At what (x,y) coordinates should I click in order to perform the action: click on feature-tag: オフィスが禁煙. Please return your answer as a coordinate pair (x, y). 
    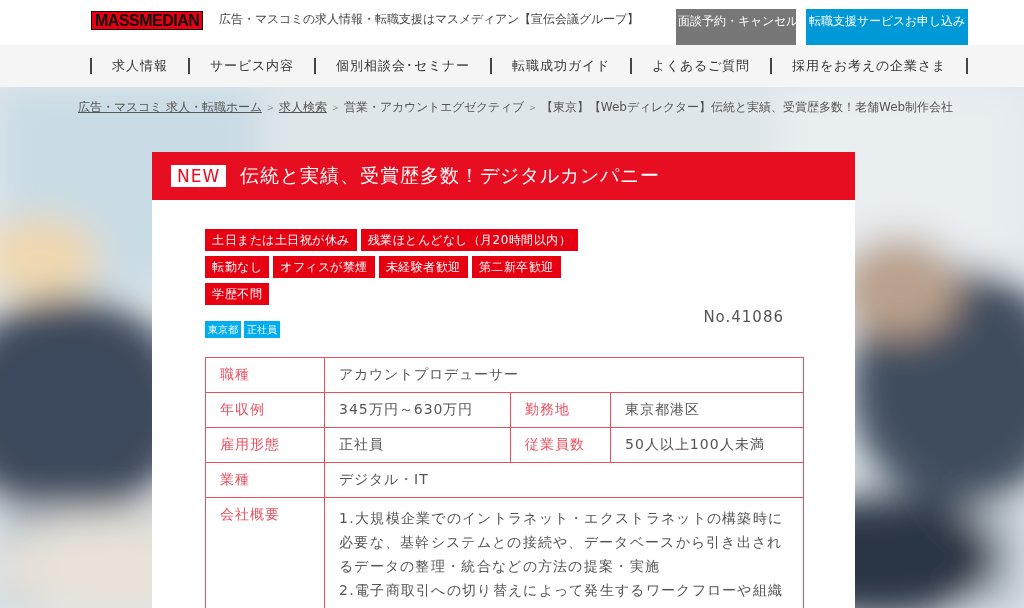
    Looking at the image, I should click on (324, 267).